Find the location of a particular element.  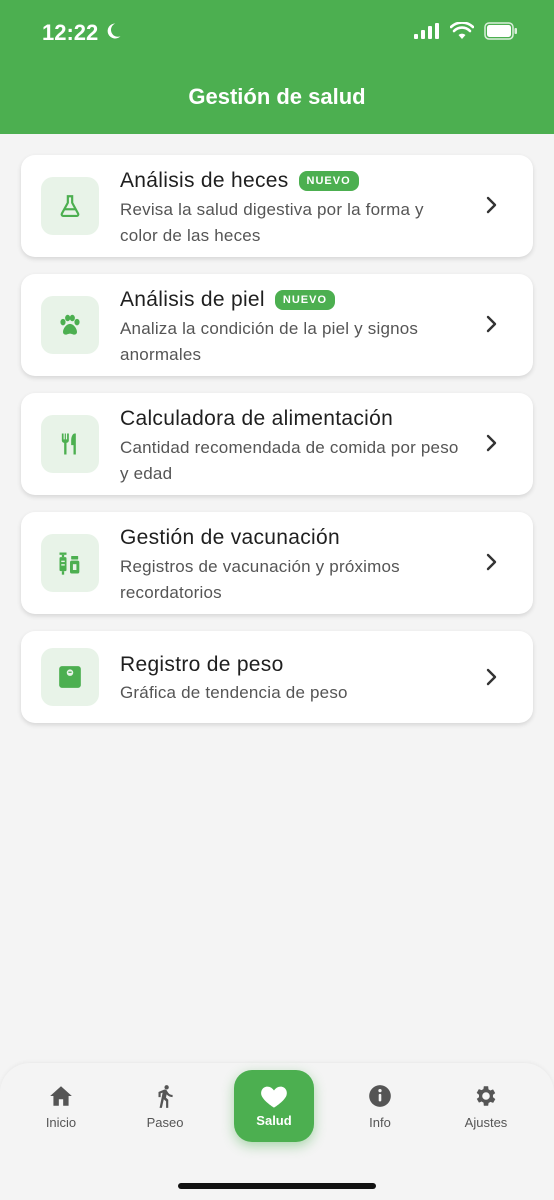

card-title-row: Análisis de piel NUEVO is located at coordinates (228, 300).